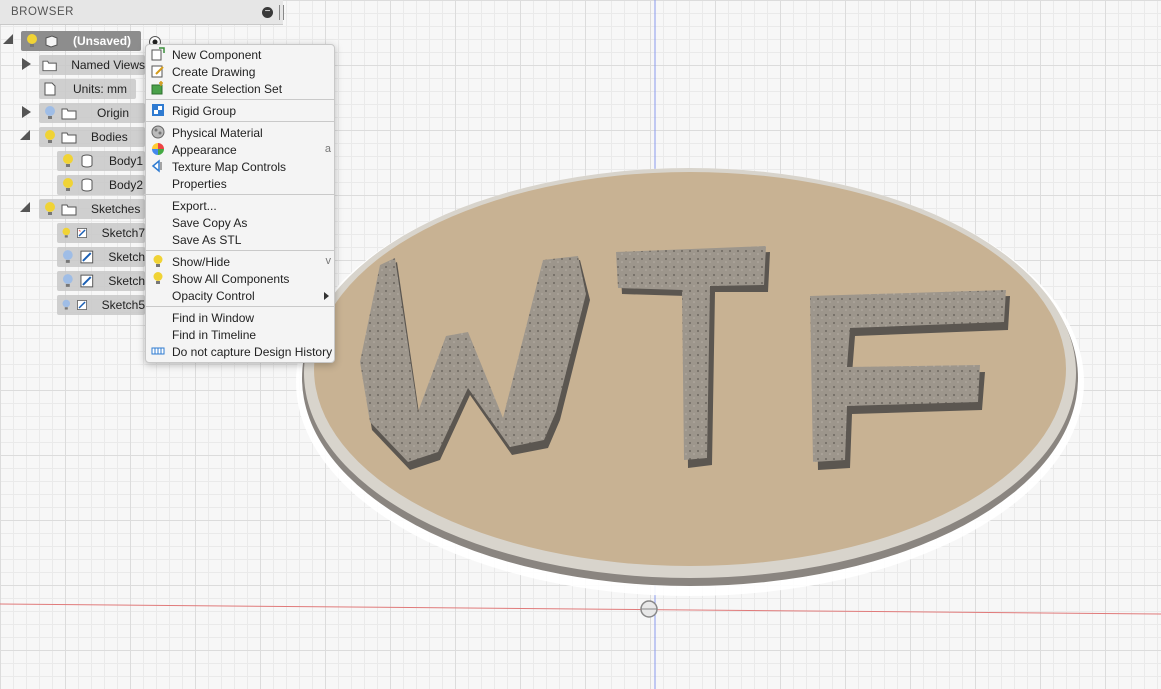  I want to click on physical-material-icon, so click(158, 132).